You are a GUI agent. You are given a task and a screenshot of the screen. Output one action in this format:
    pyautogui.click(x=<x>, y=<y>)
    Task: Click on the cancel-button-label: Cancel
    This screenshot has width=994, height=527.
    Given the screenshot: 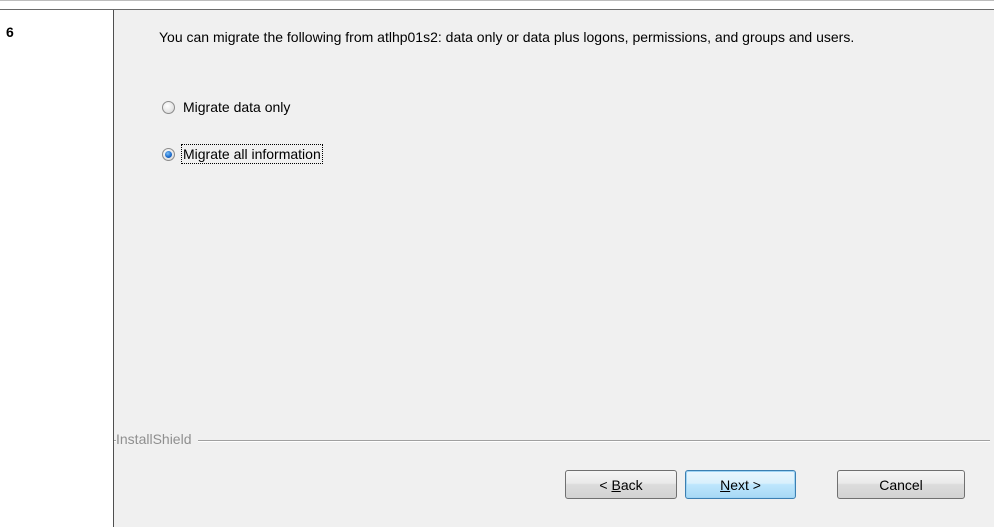 What is the action you would take?
    pyautogui.click(x=901, y=484)
    